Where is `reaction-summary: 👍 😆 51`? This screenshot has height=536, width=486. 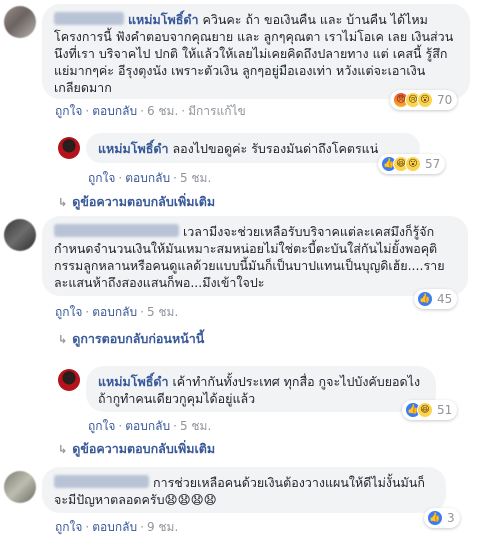 reaction-summary: 👍 😆 51 is located at coordinates (430, 410).